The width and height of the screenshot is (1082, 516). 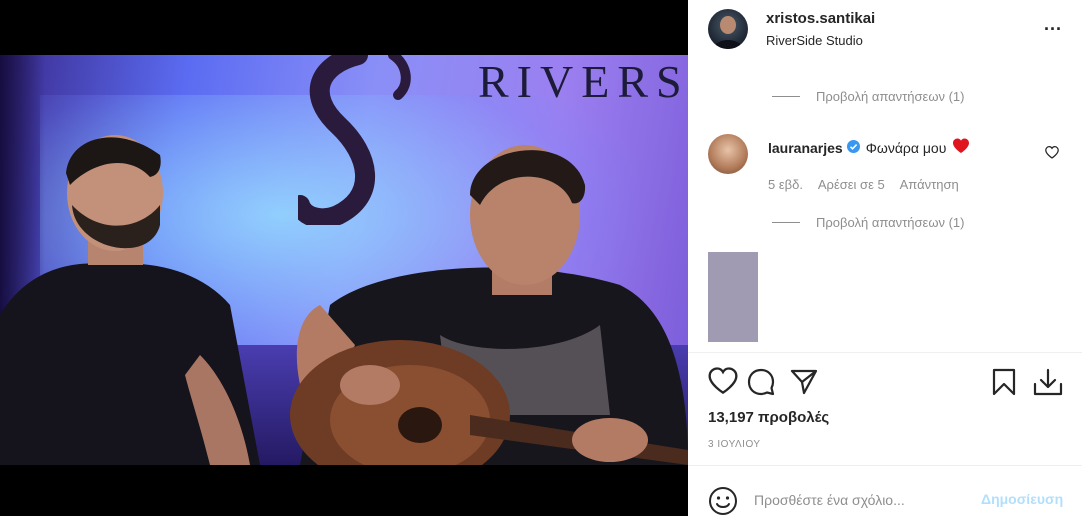 What do you see at coordinates (885, 408) in the screenshot?
I see `post-actions: 13,197 προβολές 3 ΙΟΥΛΙΟΥ` at bounding box center [885, 408].